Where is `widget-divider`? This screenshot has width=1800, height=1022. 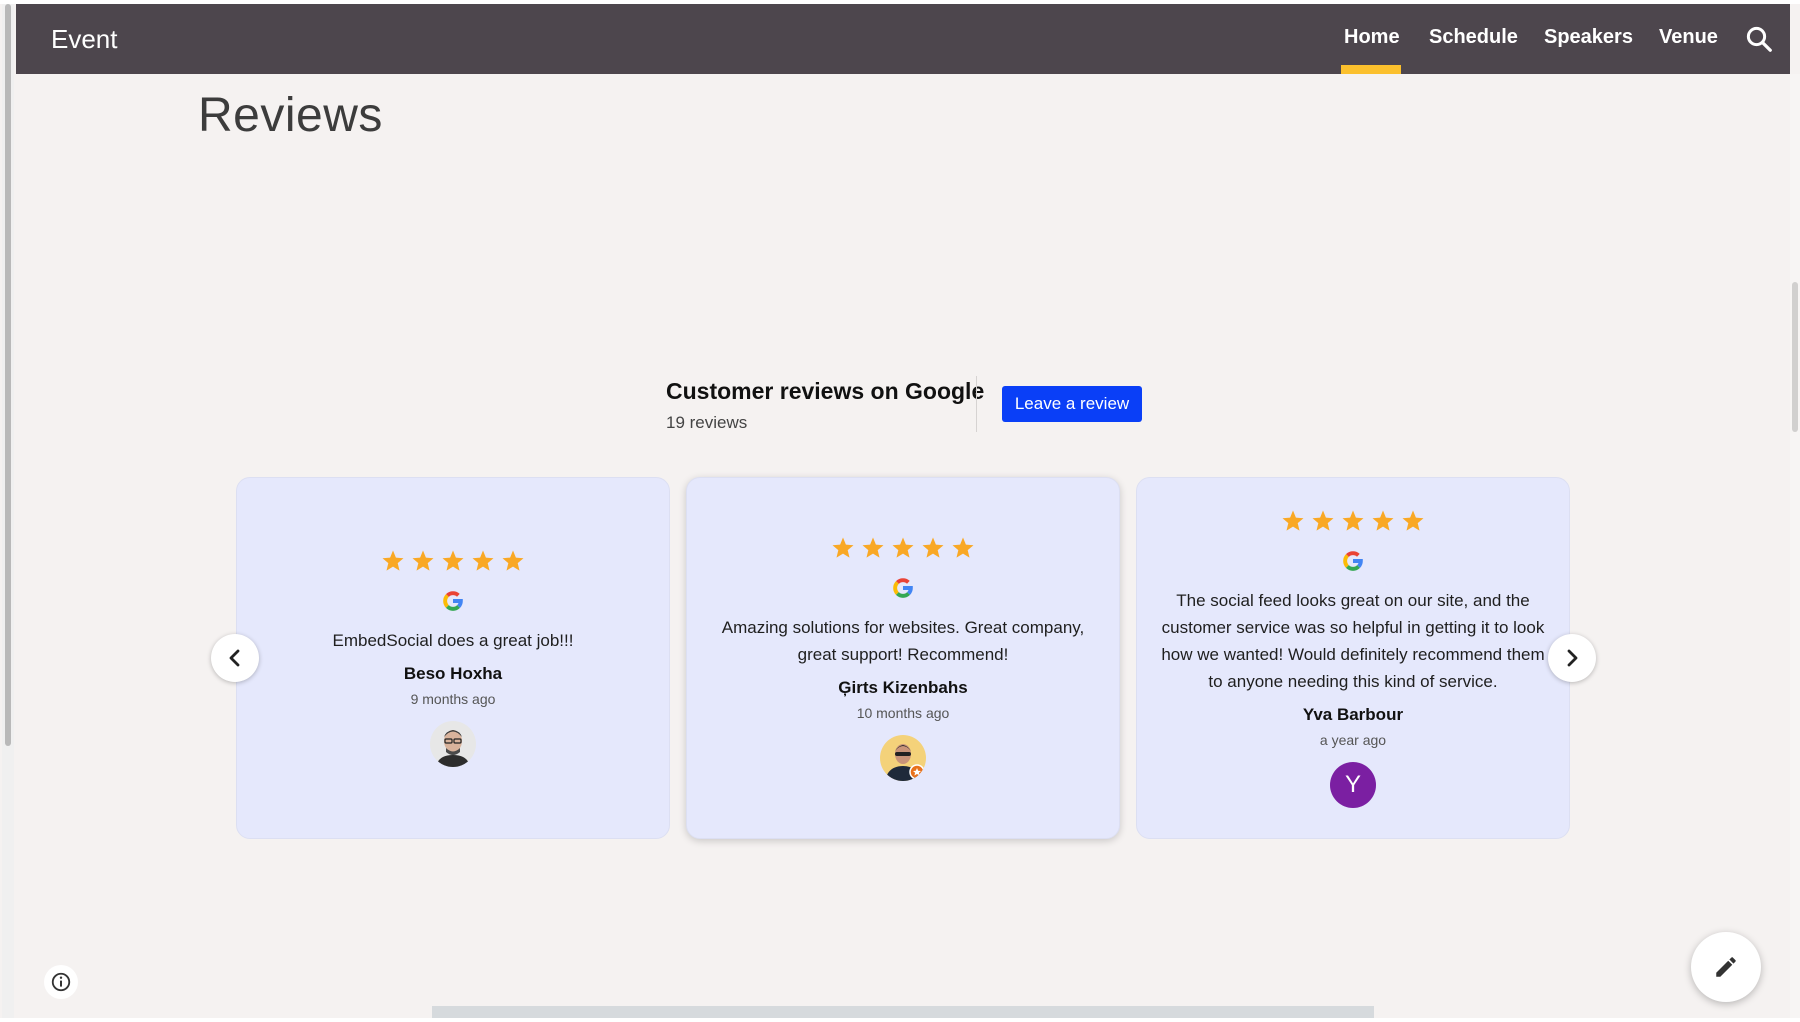 widget-divider is located at coordinates (976, 404).